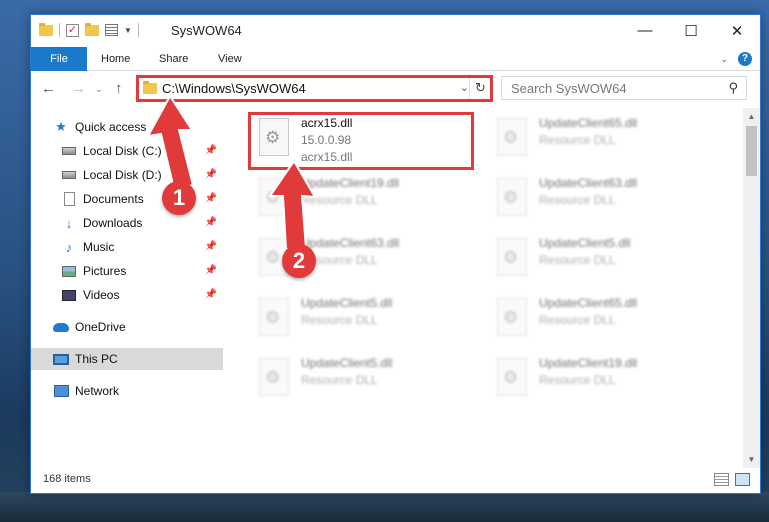  Describe the element at coordinates (69, 247) in the screenshot. I see `music-icon: ♪` at that location.